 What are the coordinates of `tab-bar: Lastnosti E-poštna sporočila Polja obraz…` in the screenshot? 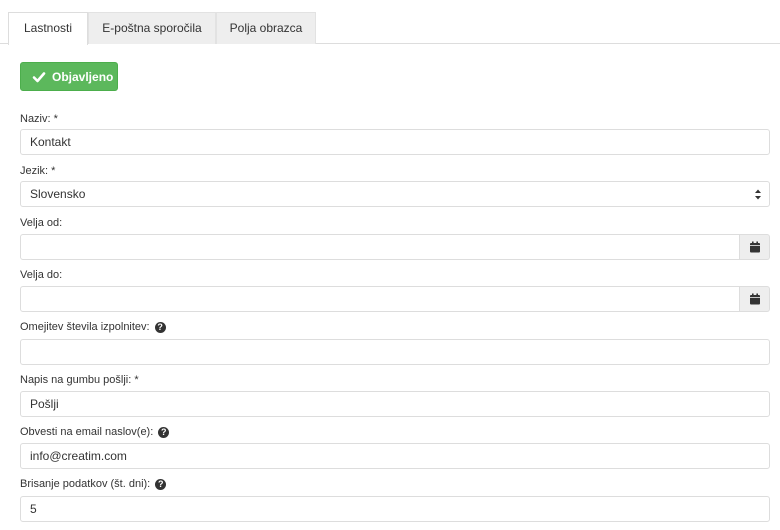 It's located at (390, 22).